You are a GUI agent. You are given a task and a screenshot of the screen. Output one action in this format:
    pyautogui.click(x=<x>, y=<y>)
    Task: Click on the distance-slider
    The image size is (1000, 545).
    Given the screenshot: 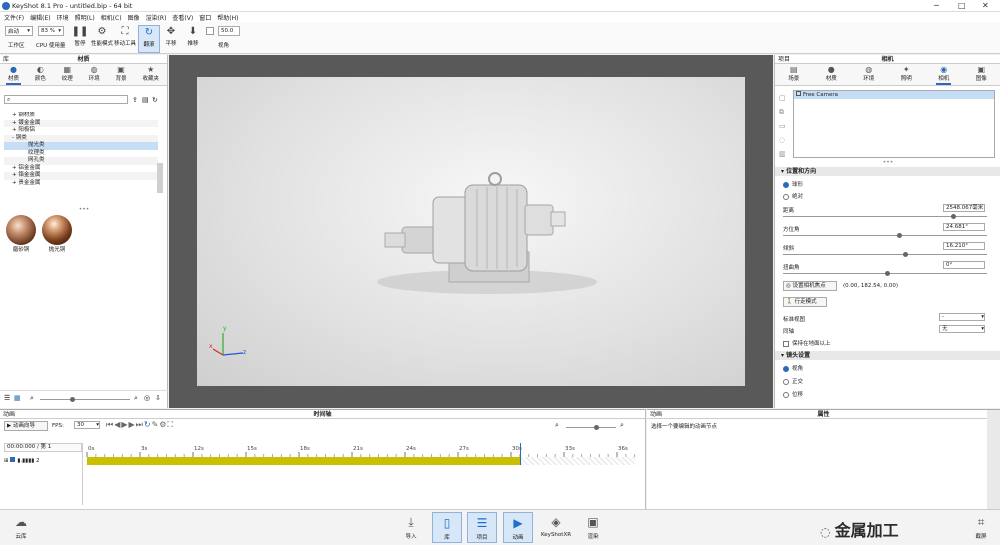 What is the action you would take?
    pyautogui.click(x=885, y=216)
    